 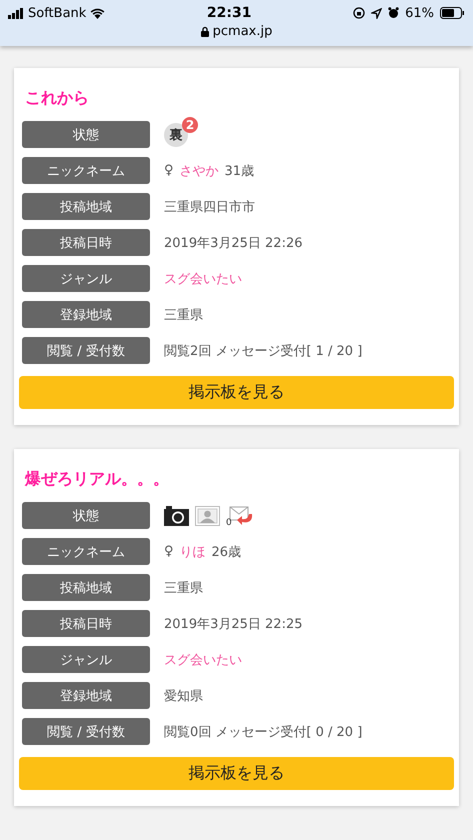 I want to click on ura-mark: 裏, so click(x=176, y=135).